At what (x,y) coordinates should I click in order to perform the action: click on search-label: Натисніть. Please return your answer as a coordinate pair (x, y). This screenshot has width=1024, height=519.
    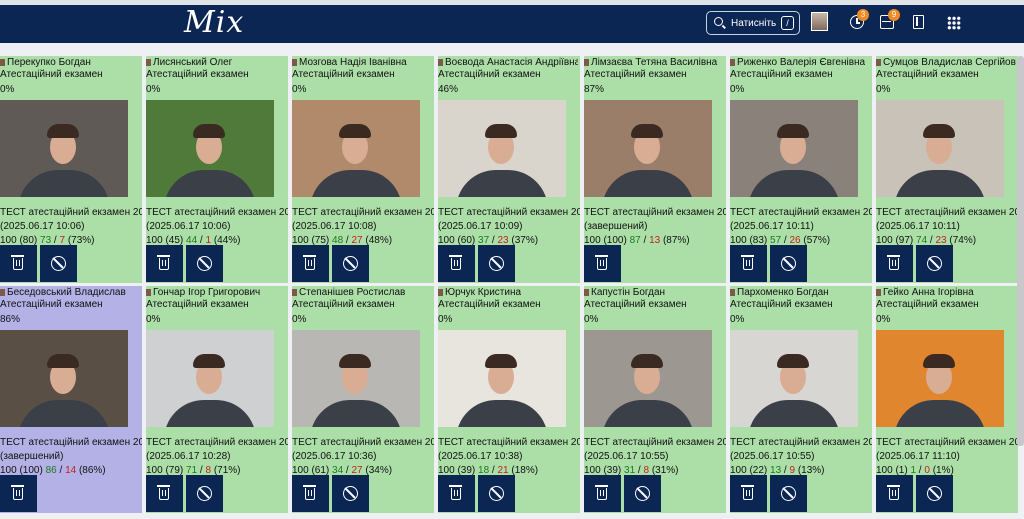
    Looking at the image, I should click on (754, 23).